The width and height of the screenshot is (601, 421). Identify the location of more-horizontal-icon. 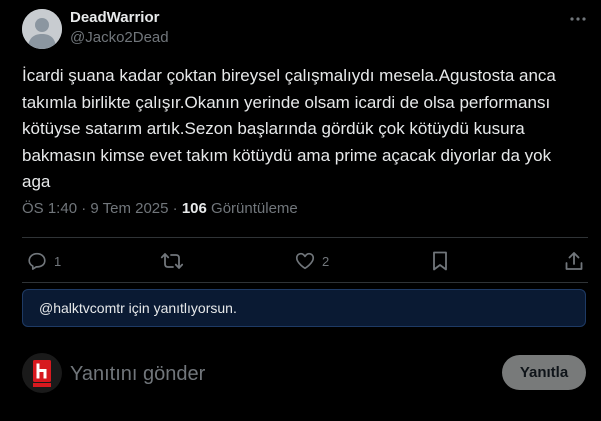
(578, 19).